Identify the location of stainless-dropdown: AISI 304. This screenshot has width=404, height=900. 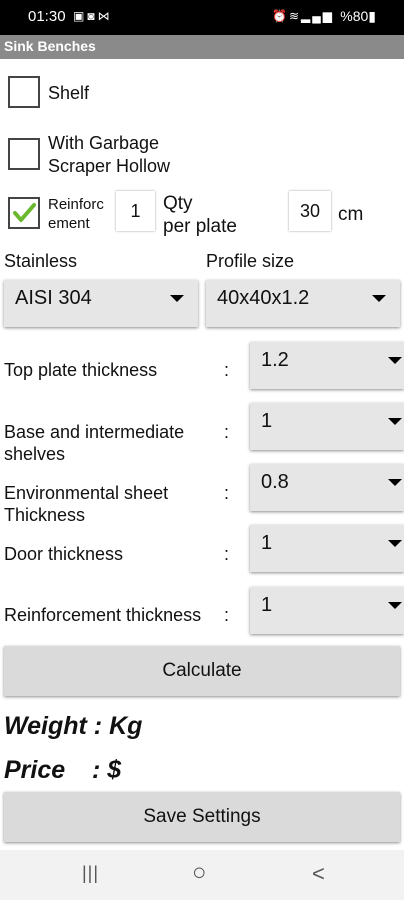
(101, 303).